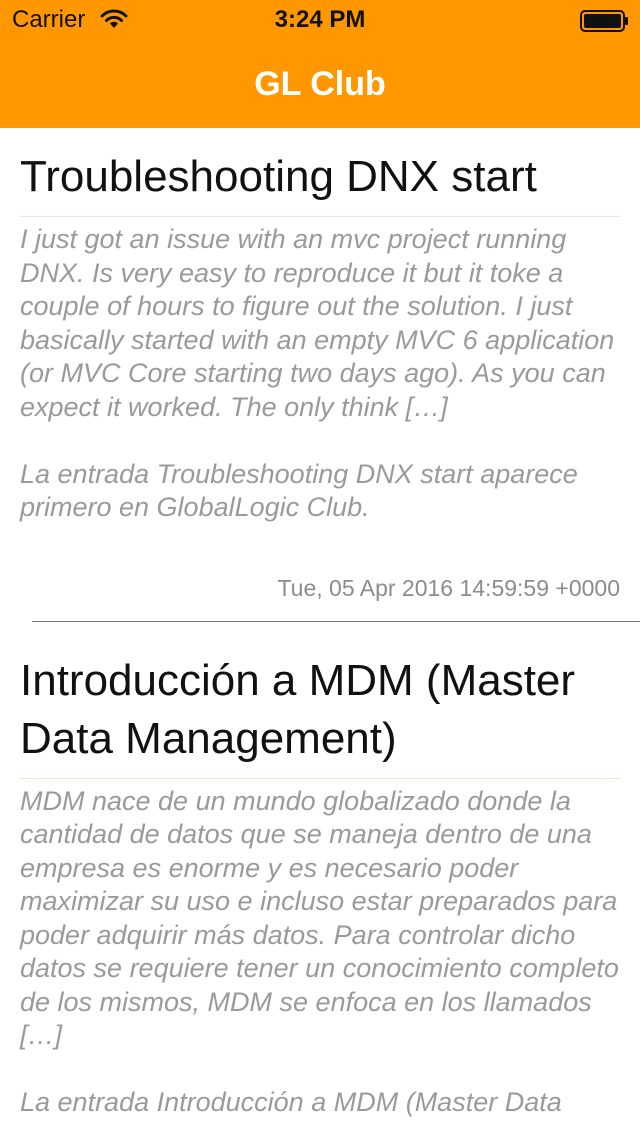 The height and width of the screenshot is (1136, 640). I want to click on battery-icon, so click(605, 21).